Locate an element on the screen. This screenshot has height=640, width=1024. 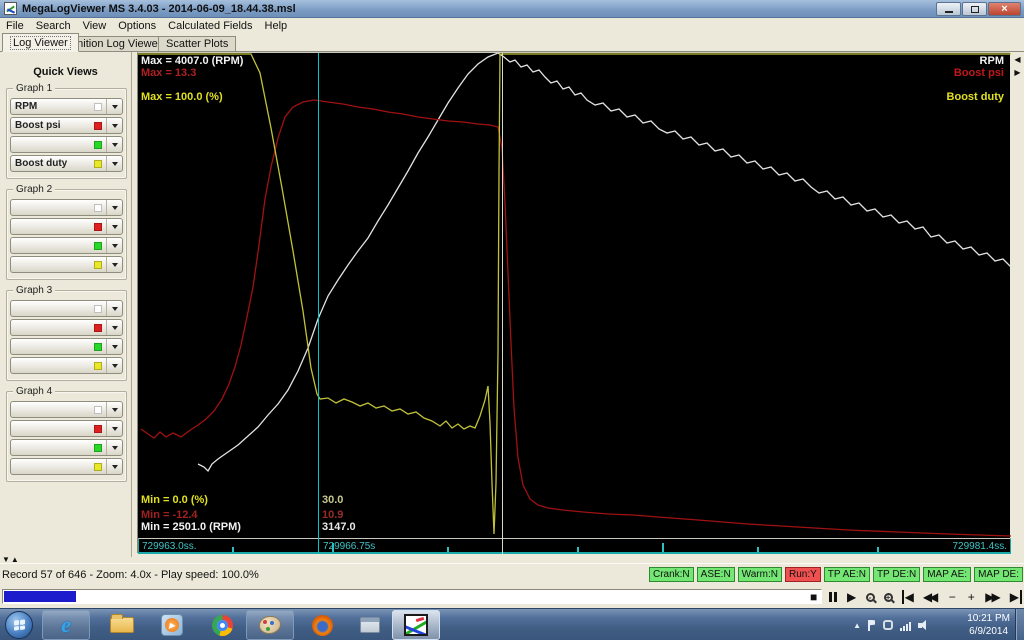
clock-date: 6/9/2014 is located at coordinates (989, 631).